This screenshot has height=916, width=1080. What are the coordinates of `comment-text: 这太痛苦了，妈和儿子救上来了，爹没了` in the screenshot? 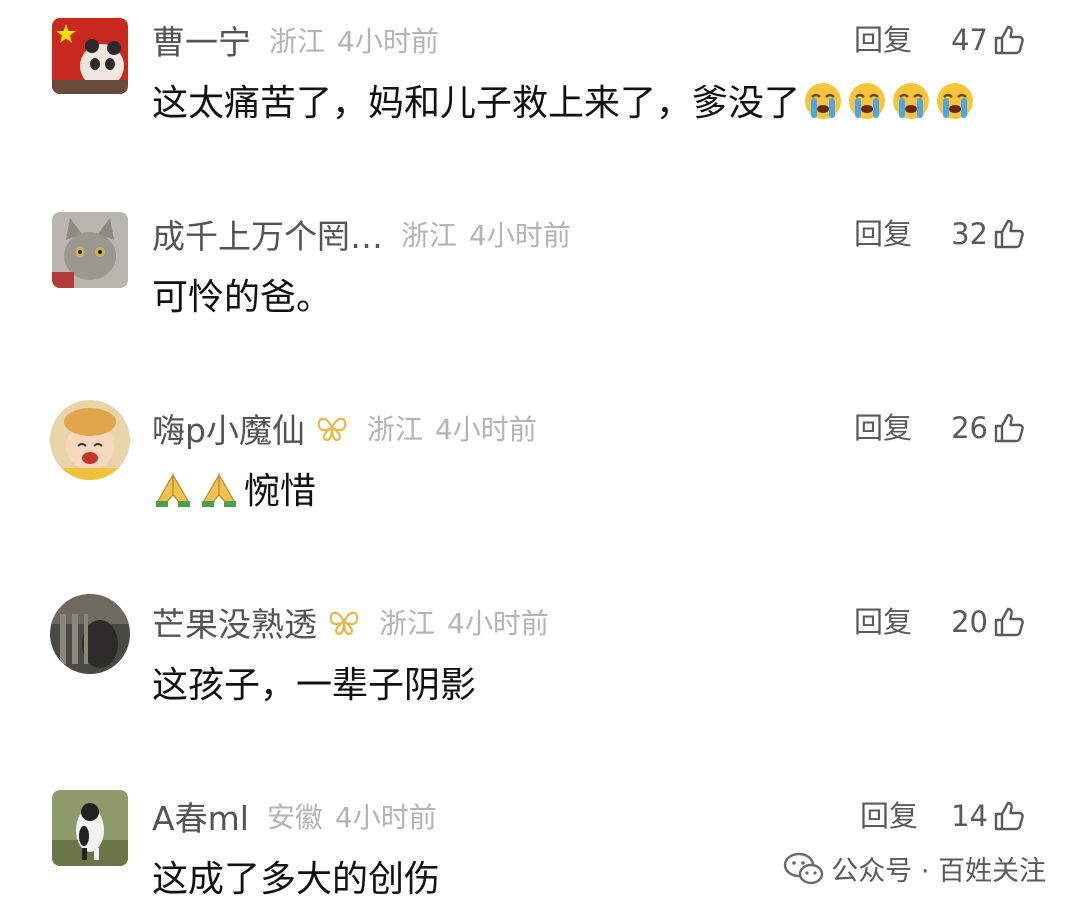 It's located at (564, 100).